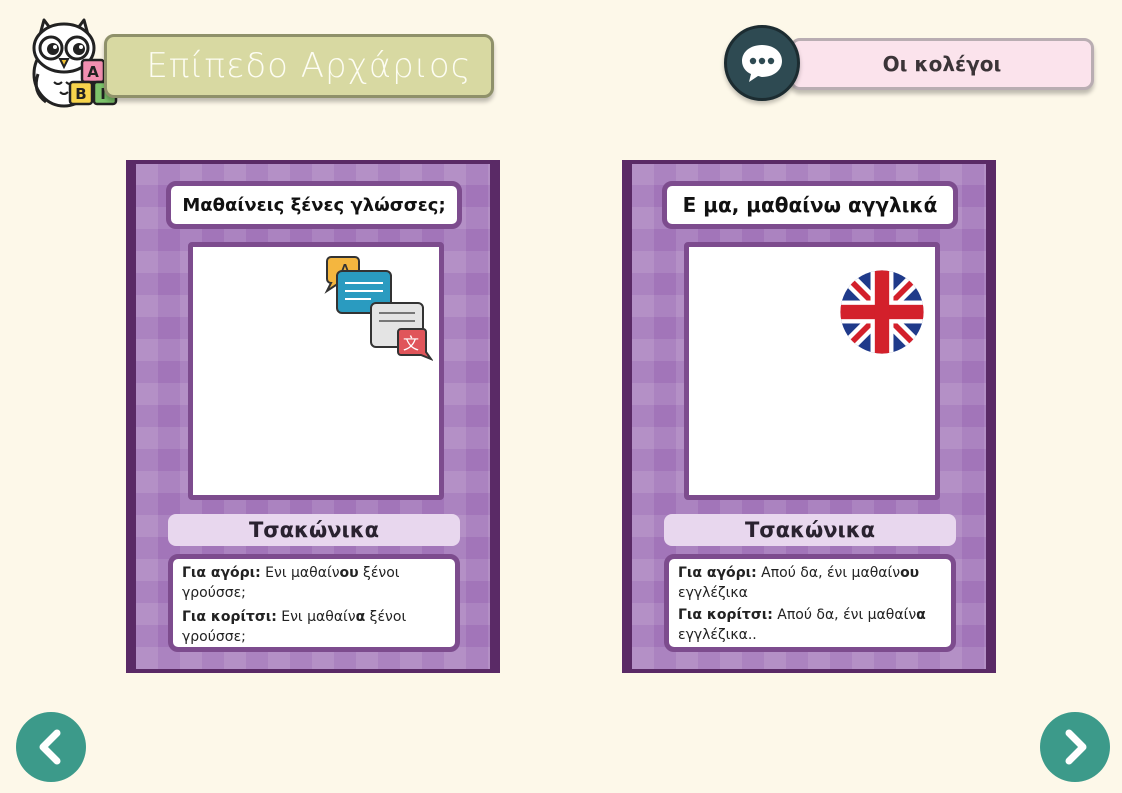 The image size is (1122, 793). What do you see at coordinates (93, 72) in the screenshot?
I see `owl-block-alpha: Α` at bounding box center [93, 72].